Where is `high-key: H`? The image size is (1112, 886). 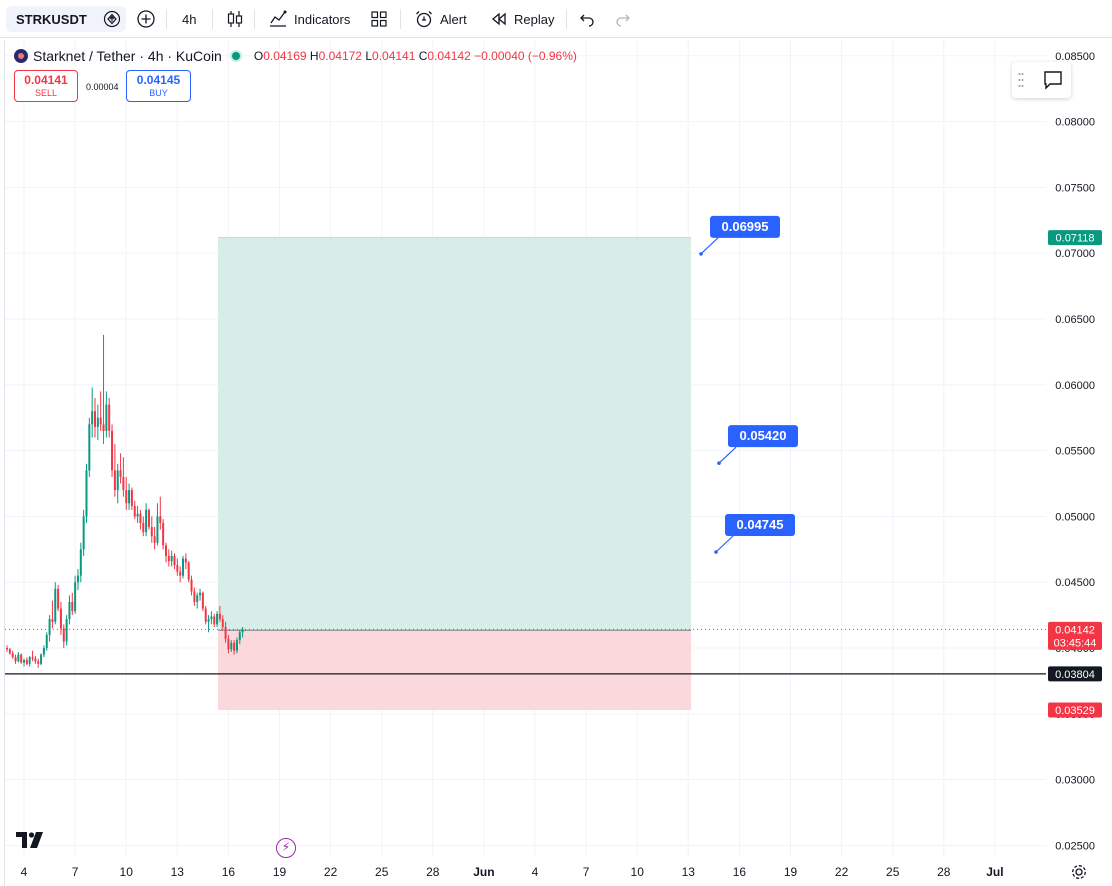
high-key: H is located at coordinates (314, 56).